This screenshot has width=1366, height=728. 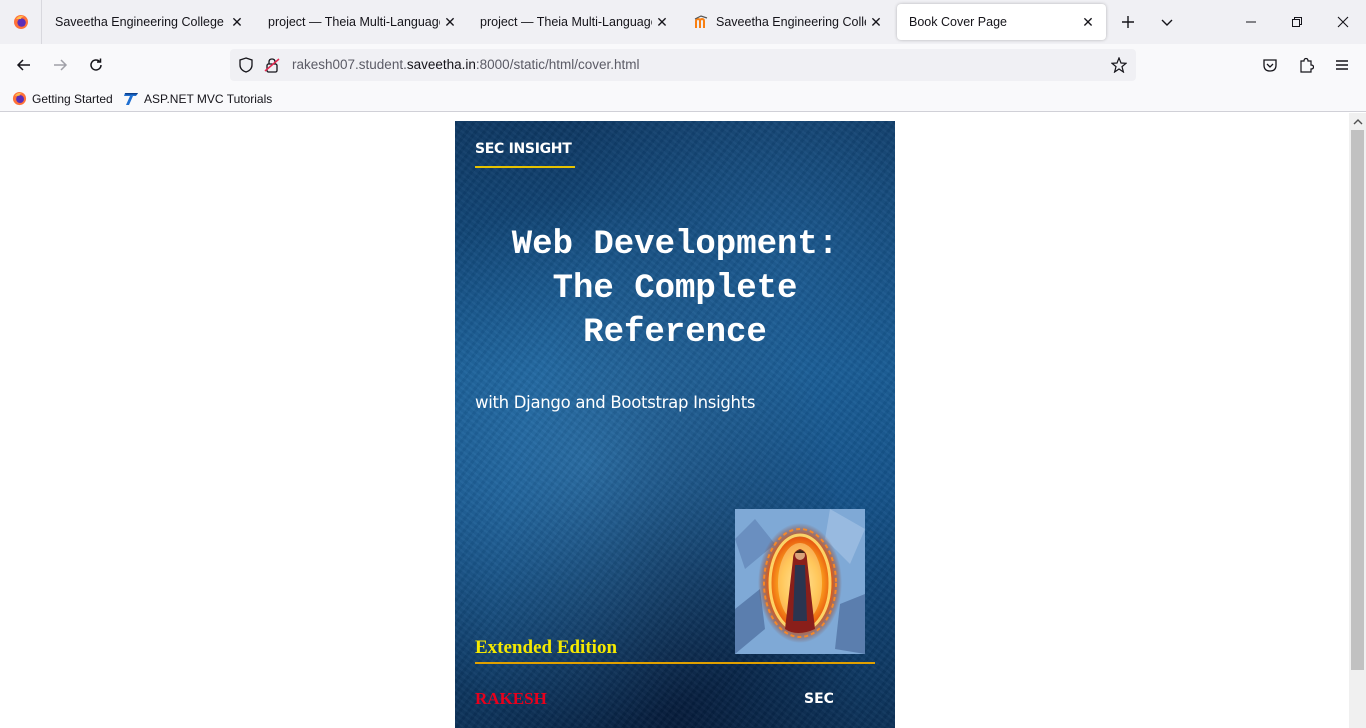 What do you see at coordinates (675, 333) in the screenshot?
I see `title-line-3: Reference` at bounding box center [675, 333].